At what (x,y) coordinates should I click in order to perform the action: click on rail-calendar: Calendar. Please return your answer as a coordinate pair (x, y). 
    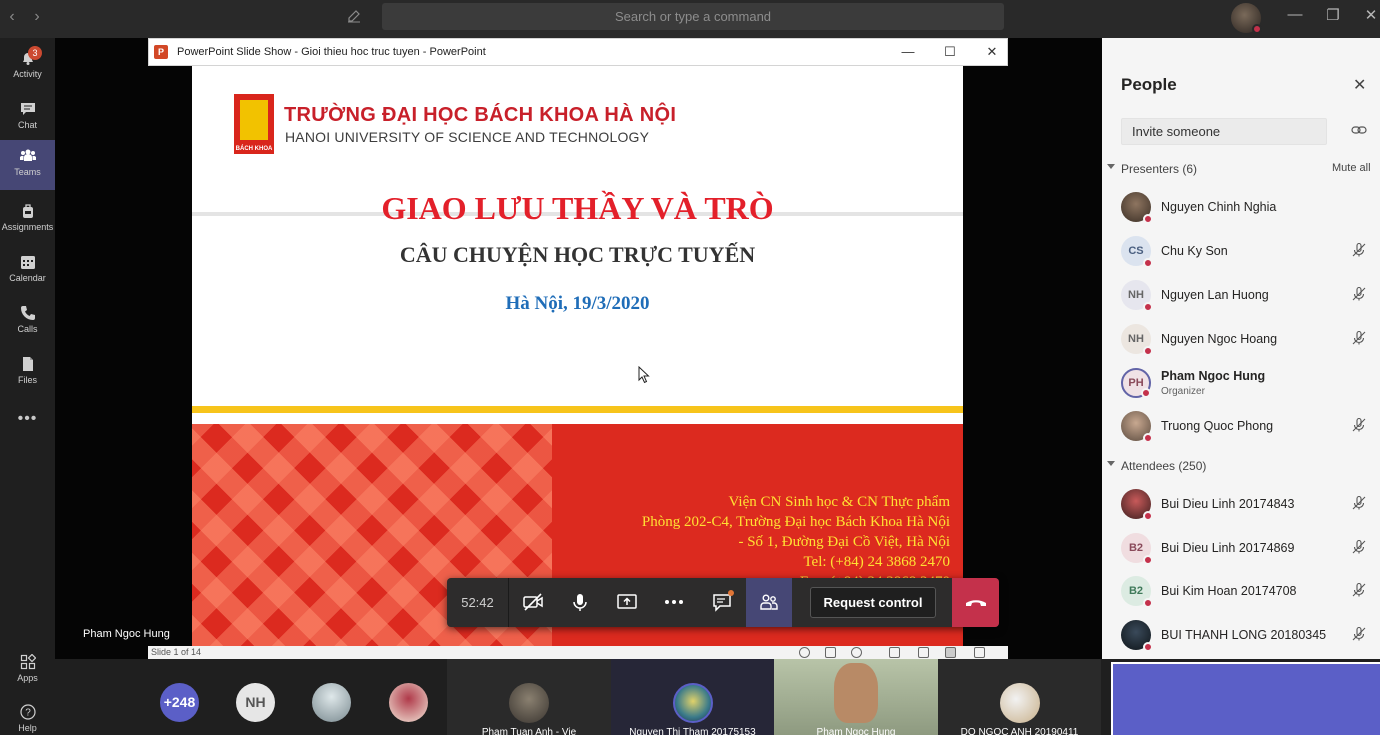
    Looking at the image, I should click on (27, 271).